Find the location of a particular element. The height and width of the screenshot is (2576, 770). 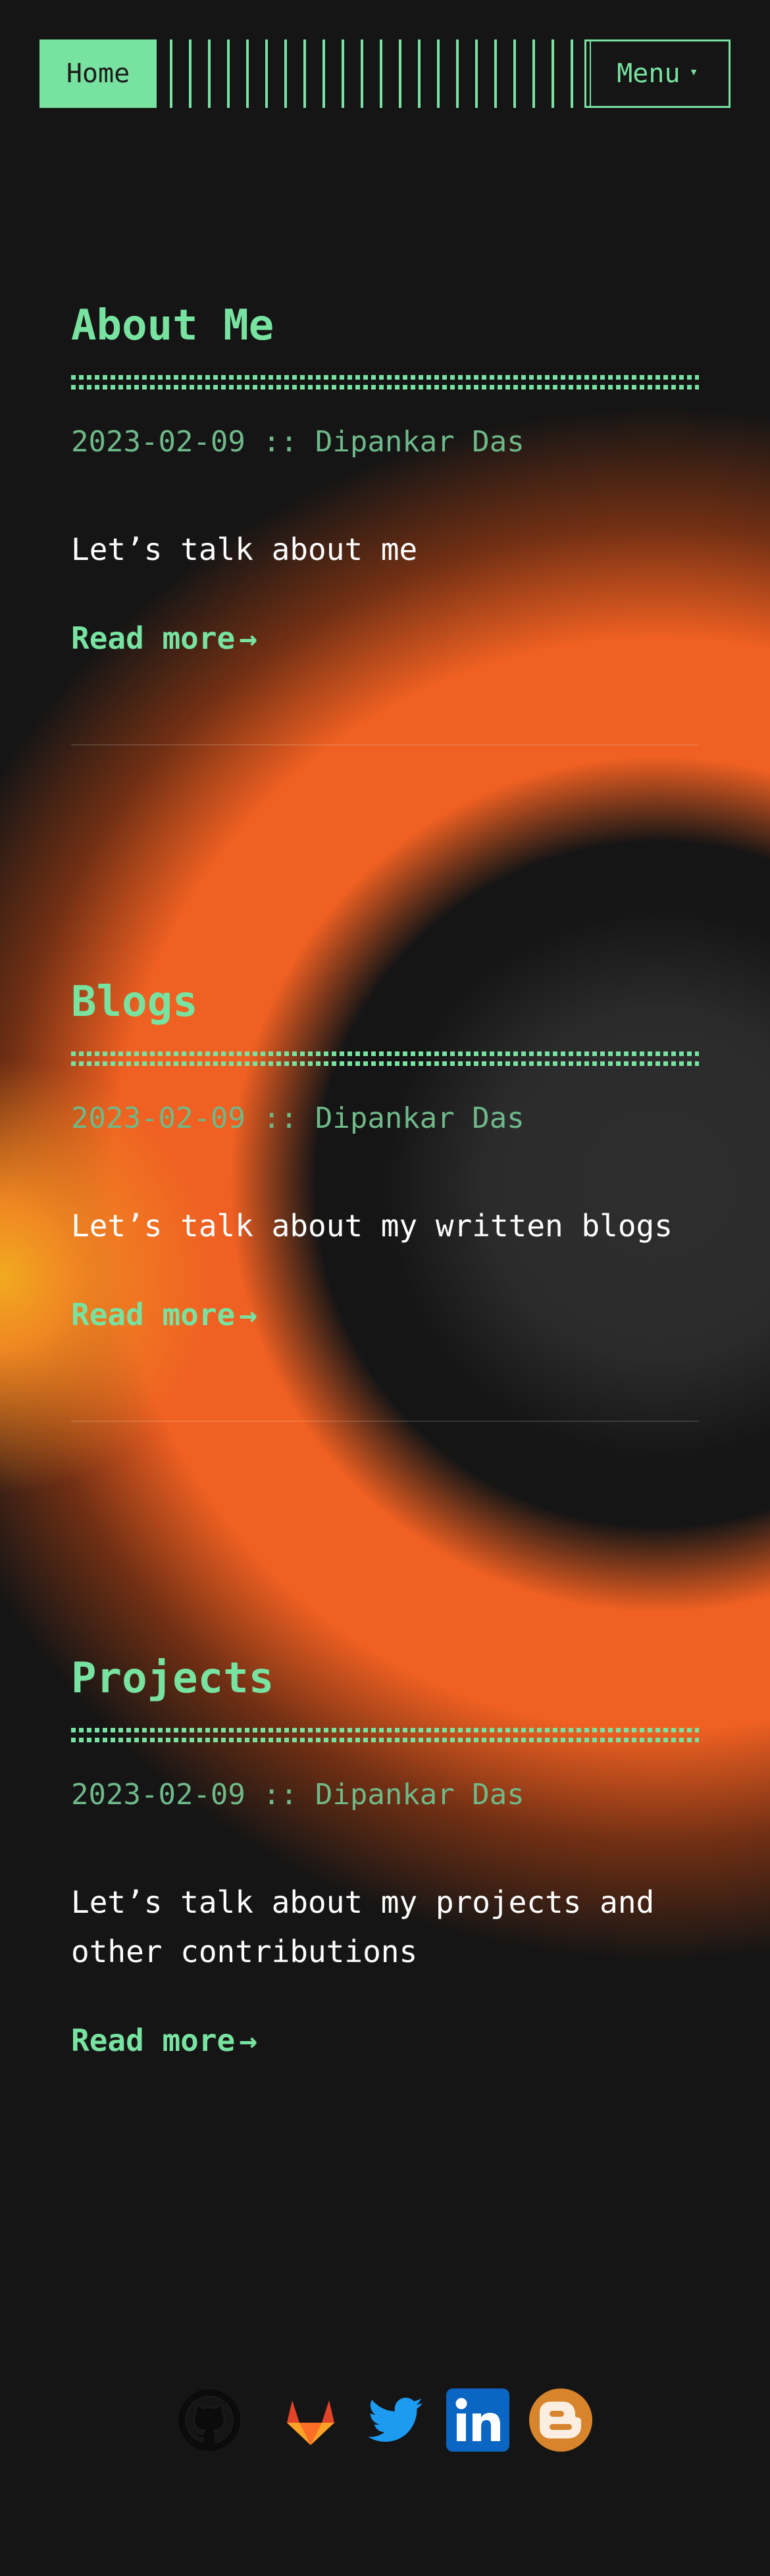

post-title: About Me is located at coordinates (172, 325).